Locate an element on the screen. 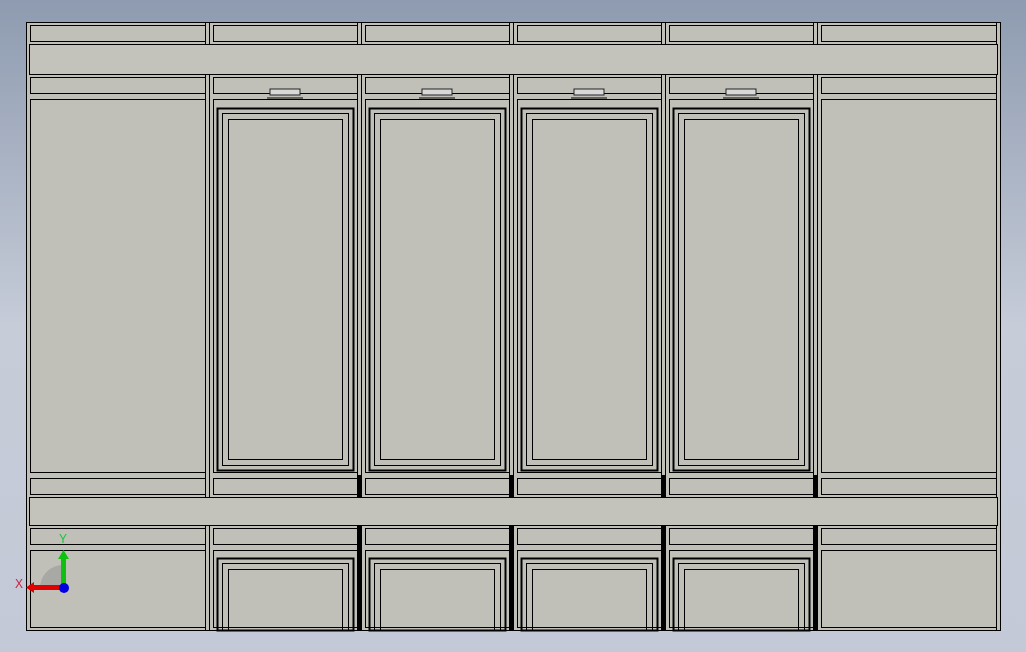 This screenshot has width=1026, height=652. y-axis-label: Y is located at coordinates (63, 539).